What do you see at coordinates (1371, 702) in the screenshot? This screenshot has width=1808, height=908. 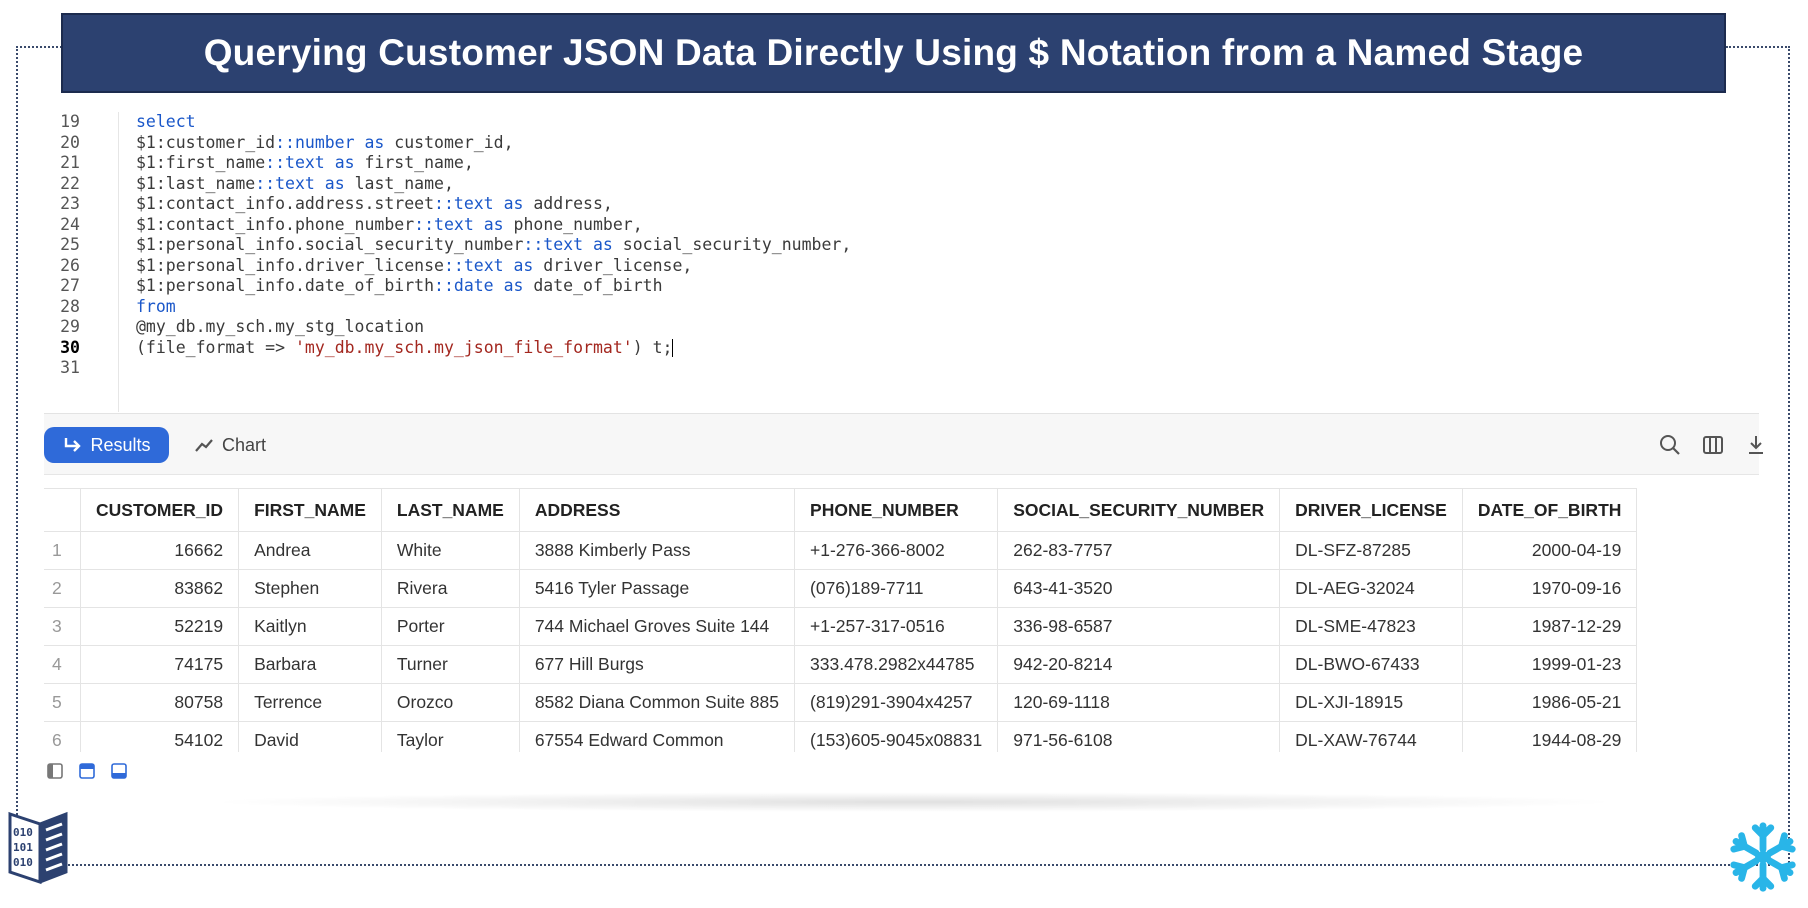 I see `table-cell: DL-XJI-18915` at bounding box center [1371, 702].